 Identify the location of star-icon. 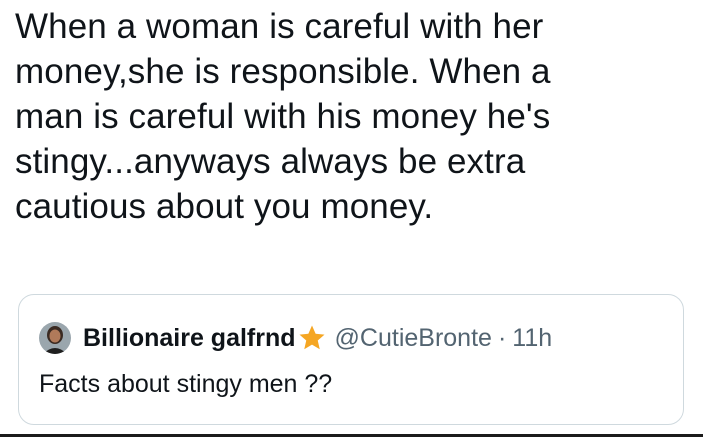
(312, 338).